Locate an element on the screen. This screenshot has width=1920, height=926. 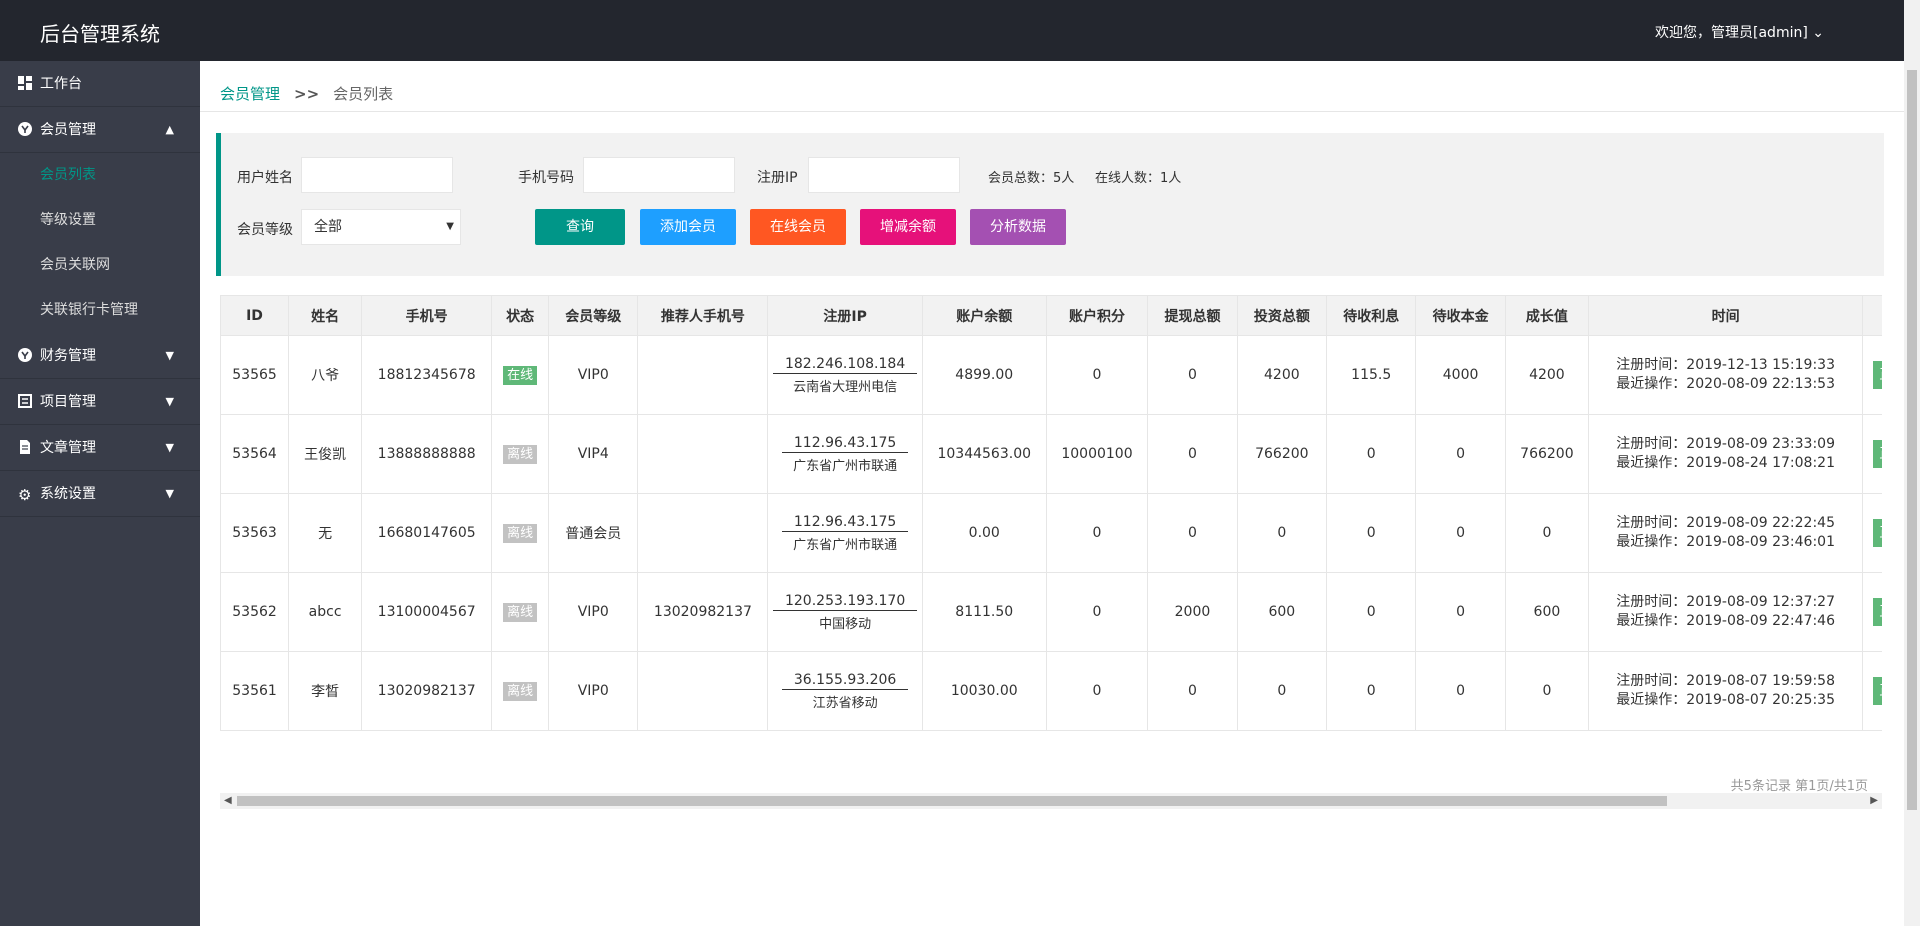
phone-input is located at coordinates (659, 175).